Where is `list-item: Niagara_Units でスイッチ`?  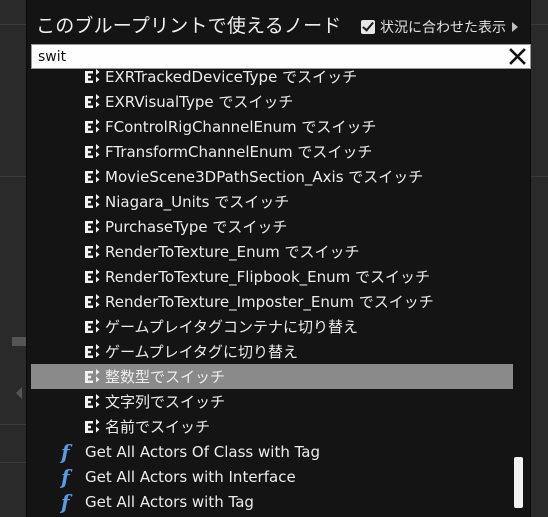
list-item: Niagara_Units でスイッチ is located at coordinates (272, 201).